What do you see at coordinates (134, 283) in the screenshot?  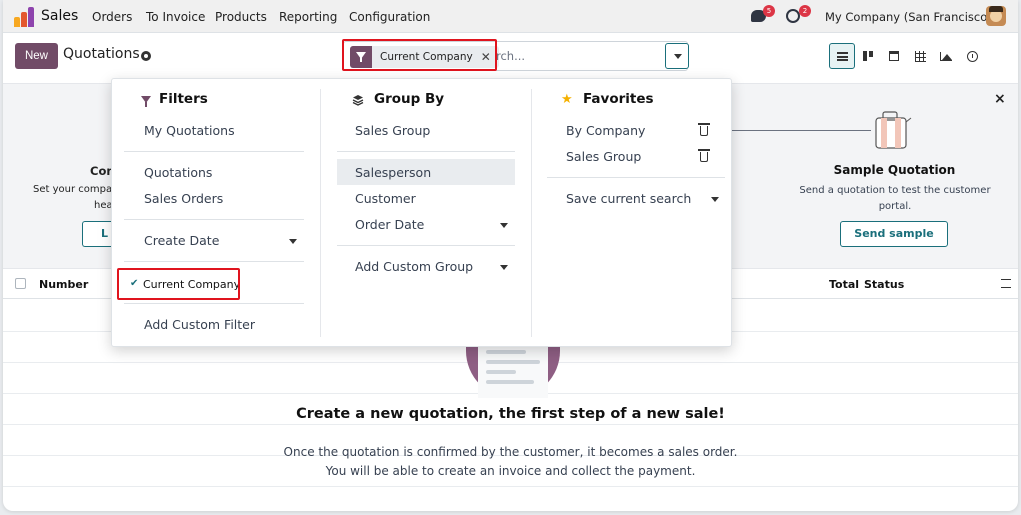 I see `check-icon: ✔` at bounding box center [134, 283].